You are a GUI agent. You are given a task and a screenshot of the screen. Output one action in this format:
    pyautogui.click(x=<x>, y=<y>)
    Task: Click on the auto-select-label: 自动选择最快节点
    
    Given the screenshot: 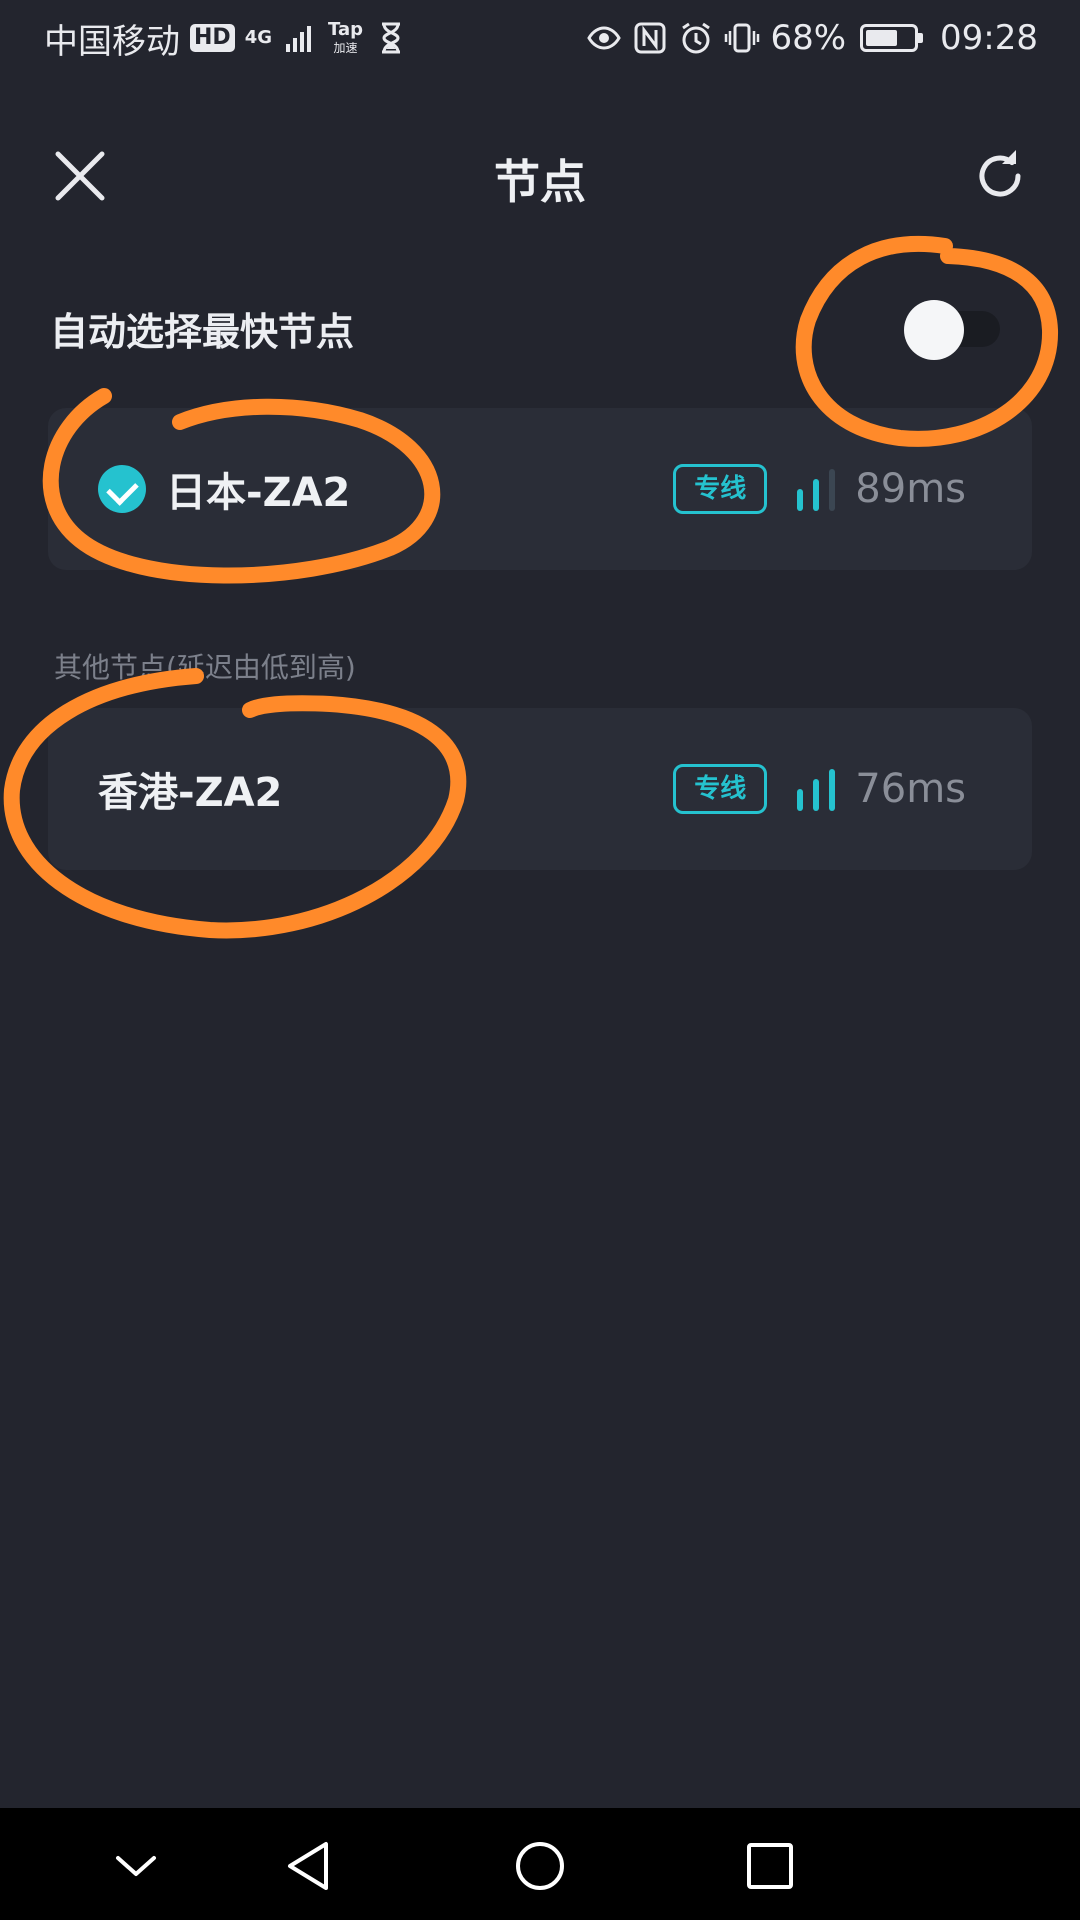 What is the action you would take?
    pyautogui.click(x=202, y=331)
    